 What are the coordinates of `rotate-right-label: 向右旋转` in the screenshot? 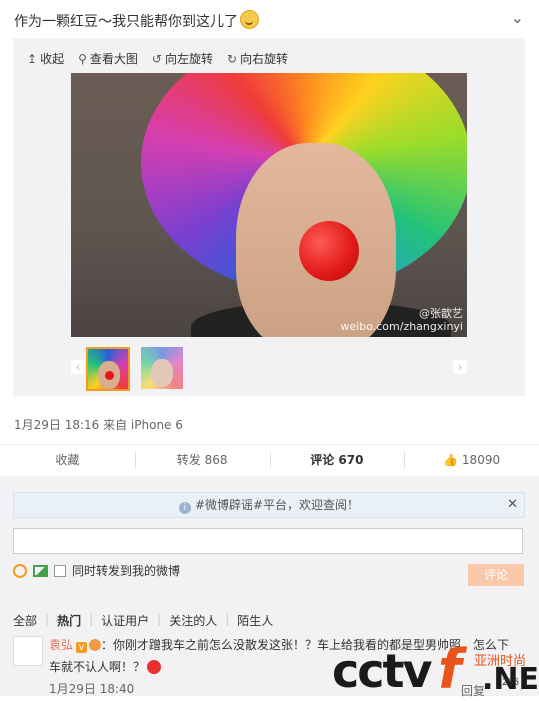 It's located at (264, 59).